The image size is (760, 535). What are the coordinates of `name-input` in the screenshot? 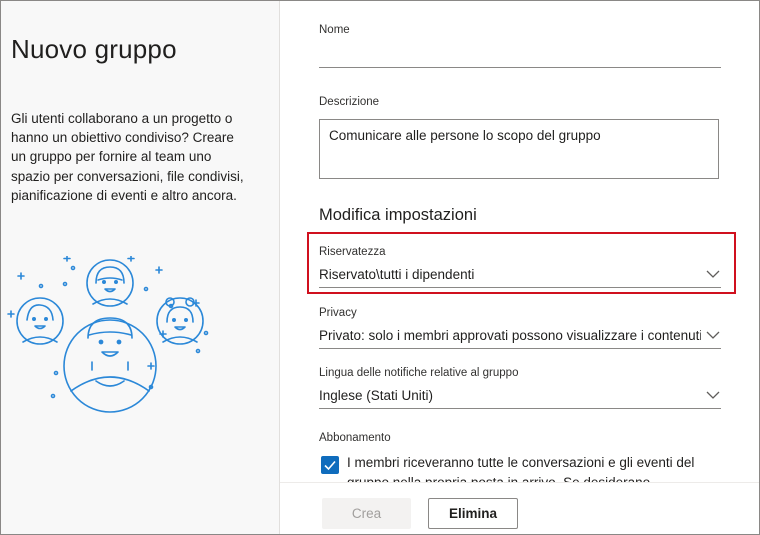 It's located at (520, 55).